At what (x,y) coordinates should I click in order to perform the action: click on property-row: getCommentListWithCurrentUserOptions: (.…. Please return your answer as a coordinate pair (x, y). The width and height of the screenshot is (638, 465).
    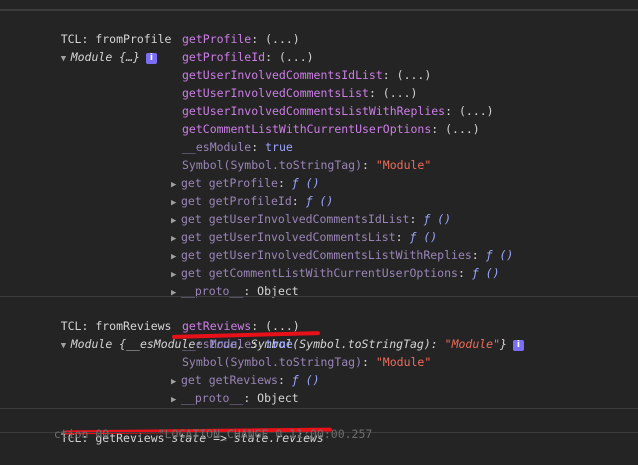
    Looking at the image, I should click on (331, 129).